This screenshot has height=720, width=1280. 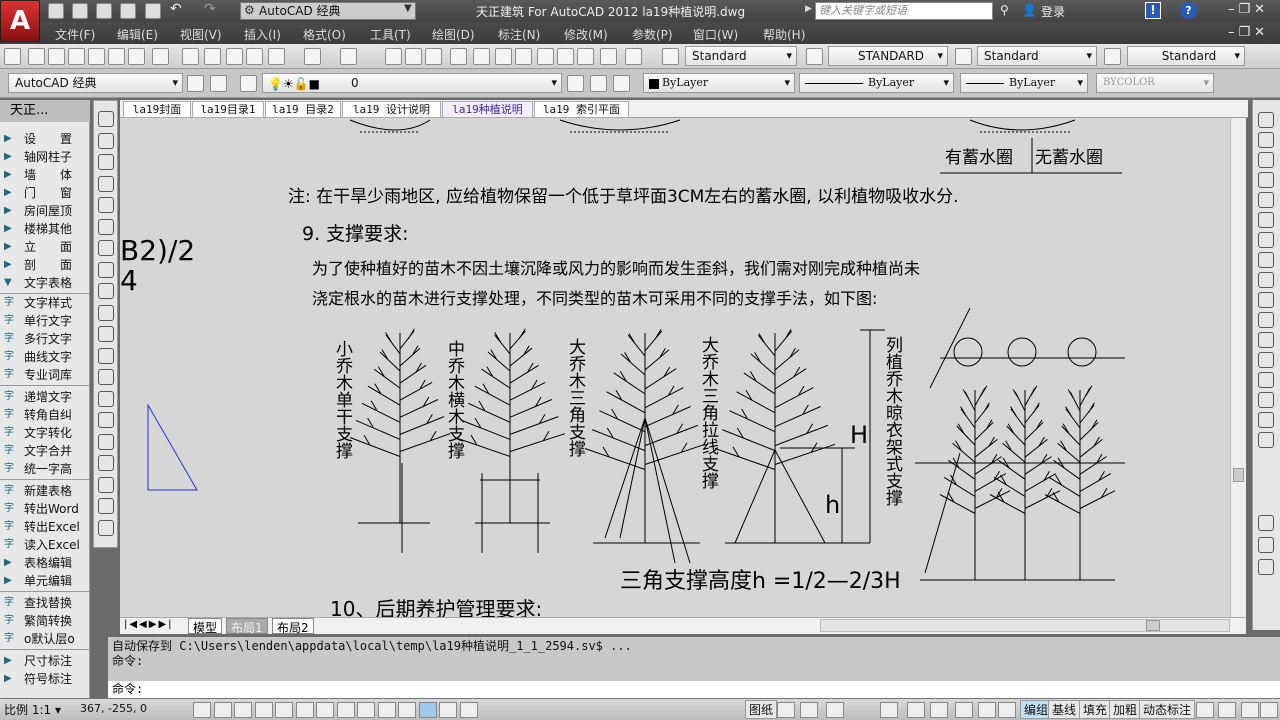 I want to click on ellipse-arc-icon, so click(x=106, y=334).